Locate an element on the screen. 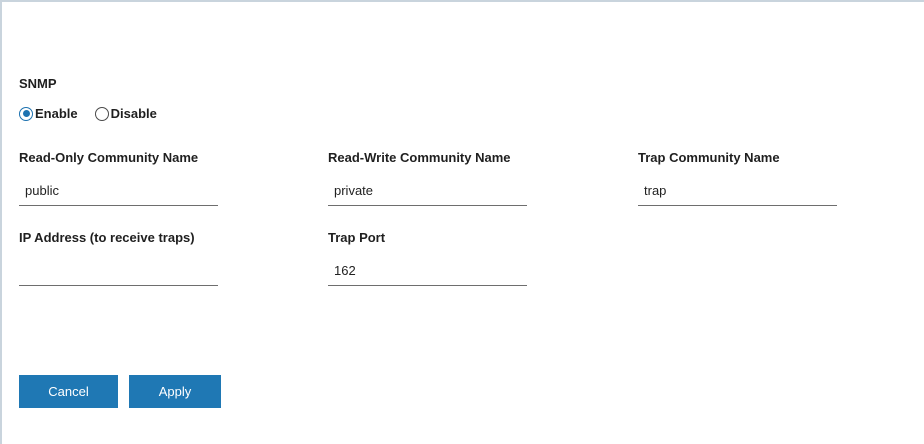 This screenshot has height=444, width=924. snmp-disable-label: Disable is located at coordinates (133, 113).